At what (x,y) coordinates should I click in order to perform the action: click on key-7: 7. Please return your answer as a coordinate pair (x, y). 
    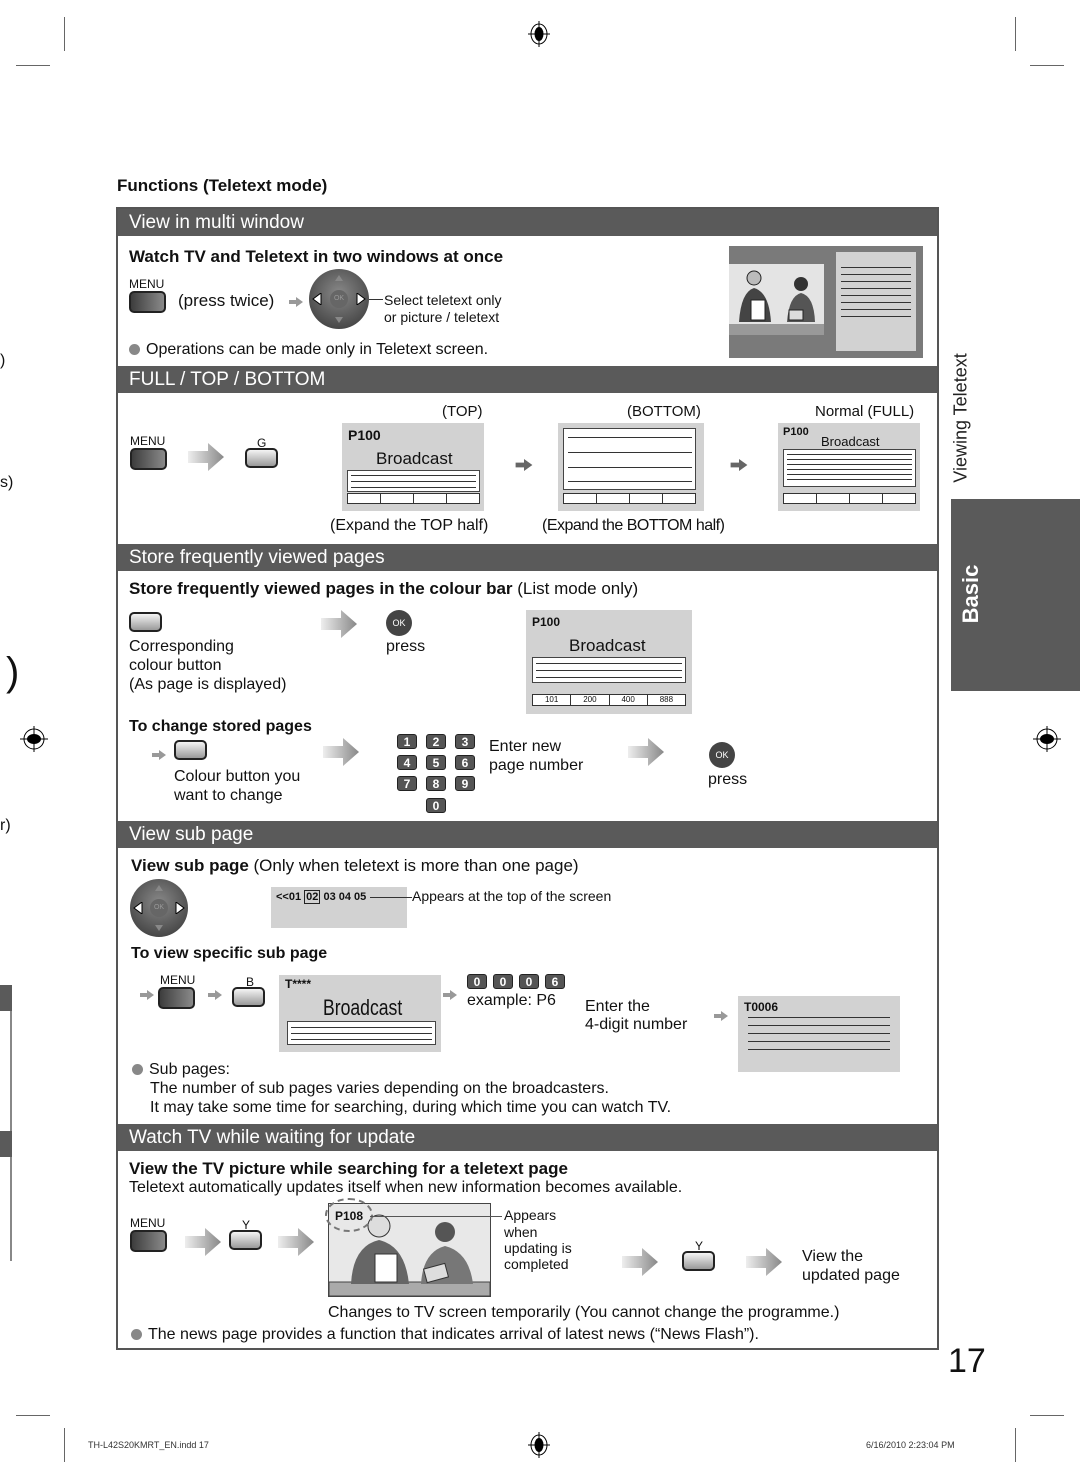
    Looking at the image, I should click on (407, 783).